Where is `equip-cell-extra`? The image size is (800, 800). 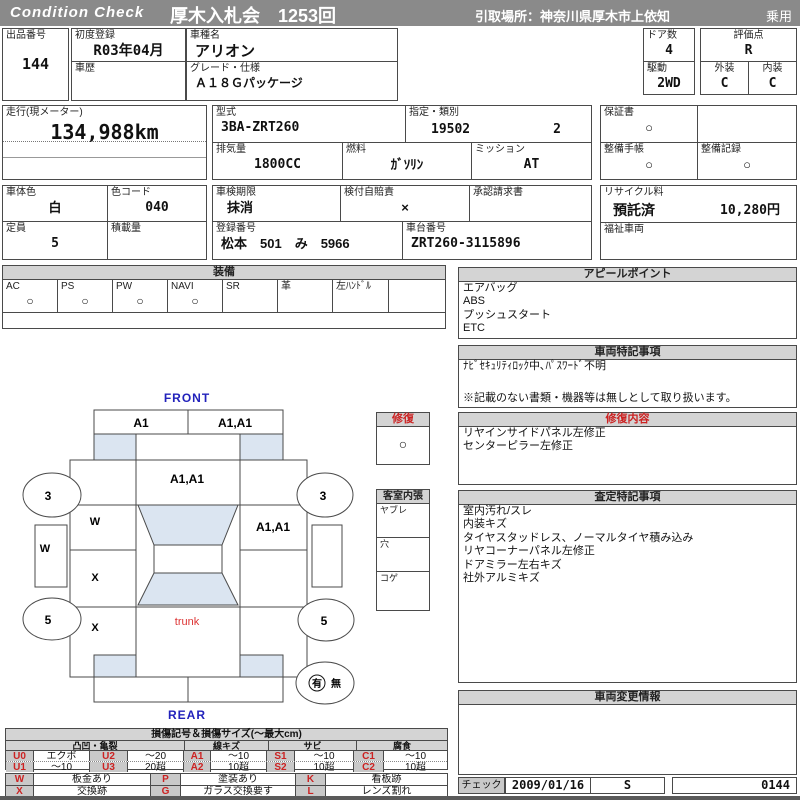
equip-cell-extra is located at coordinates (417, 296).